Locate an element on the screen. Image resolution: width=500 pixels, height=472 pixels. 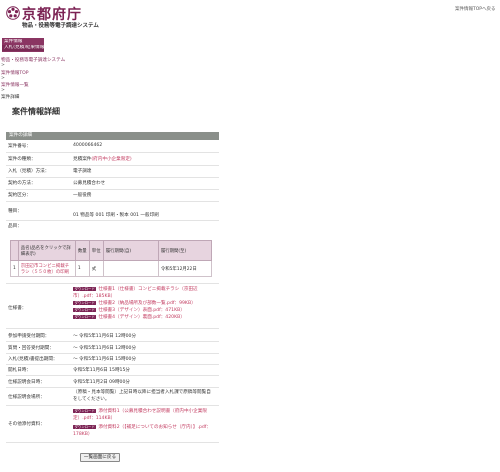
cell-period-to: 令和5年12月22日 is located at coordinates (185, 268).